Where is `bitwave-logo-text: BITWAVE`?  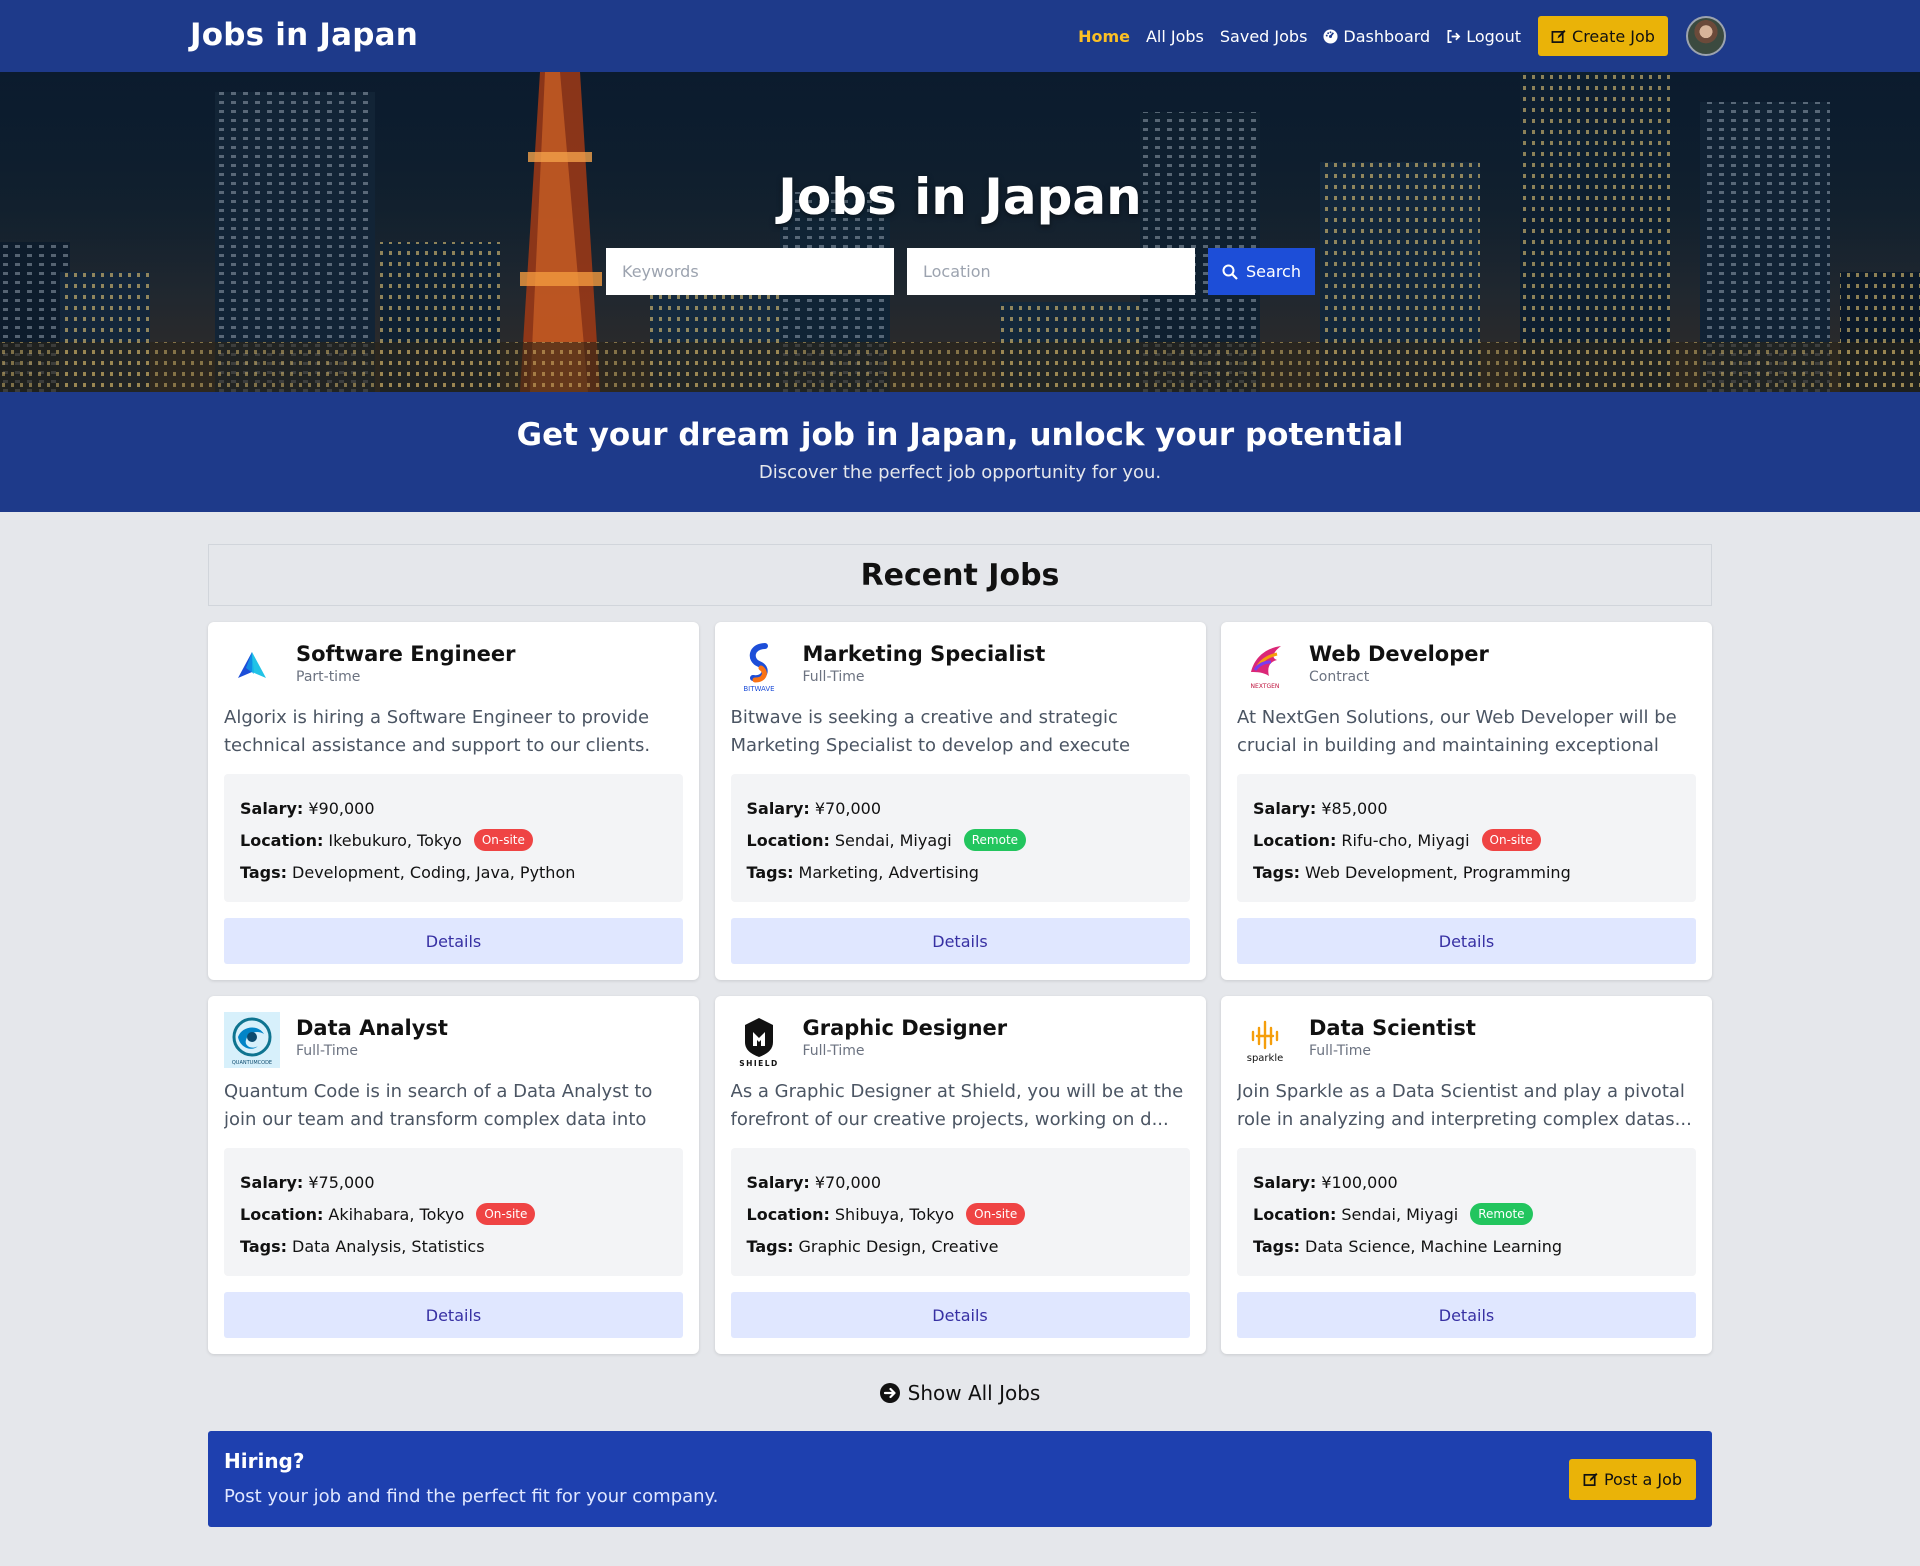 bitwave-logo-text: BITWAVE is located at coordinates (758, 689).